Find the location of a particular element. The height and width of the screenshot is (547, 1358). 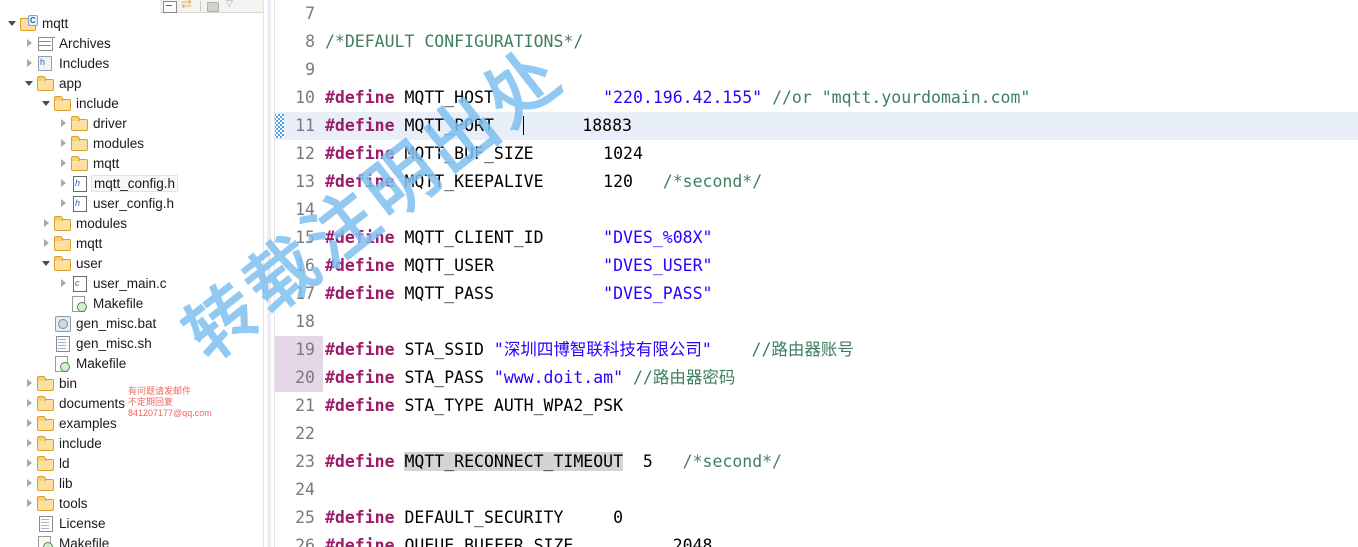

code-text: #define MQTT_PASS "DVES_PASS" is located at coordinates (840, 294).